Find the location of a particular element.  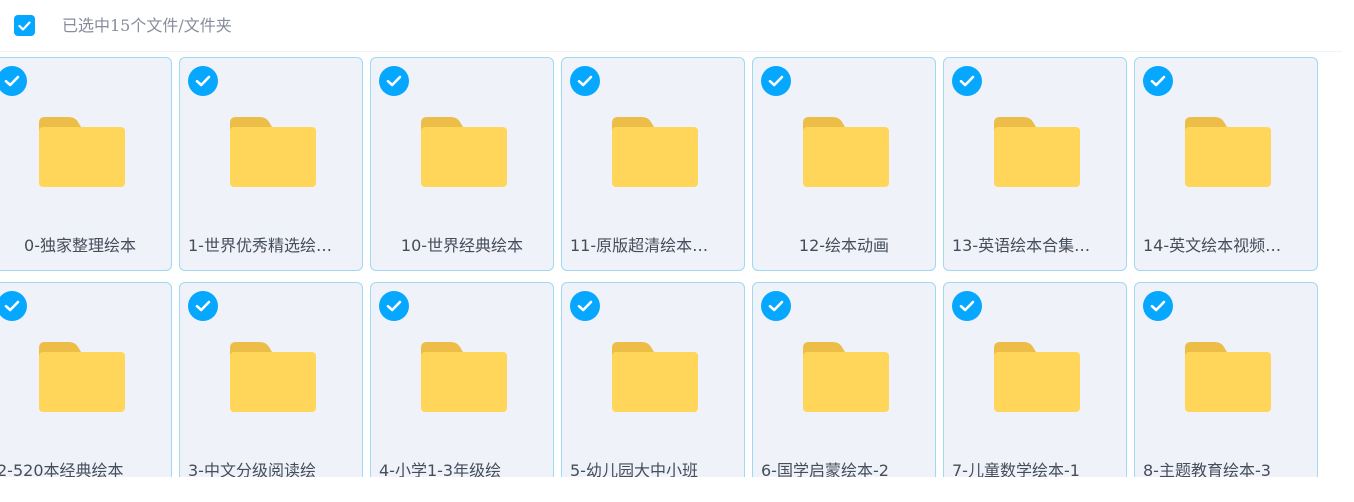

select-all-checkbox is located at coordinates (24, 25).